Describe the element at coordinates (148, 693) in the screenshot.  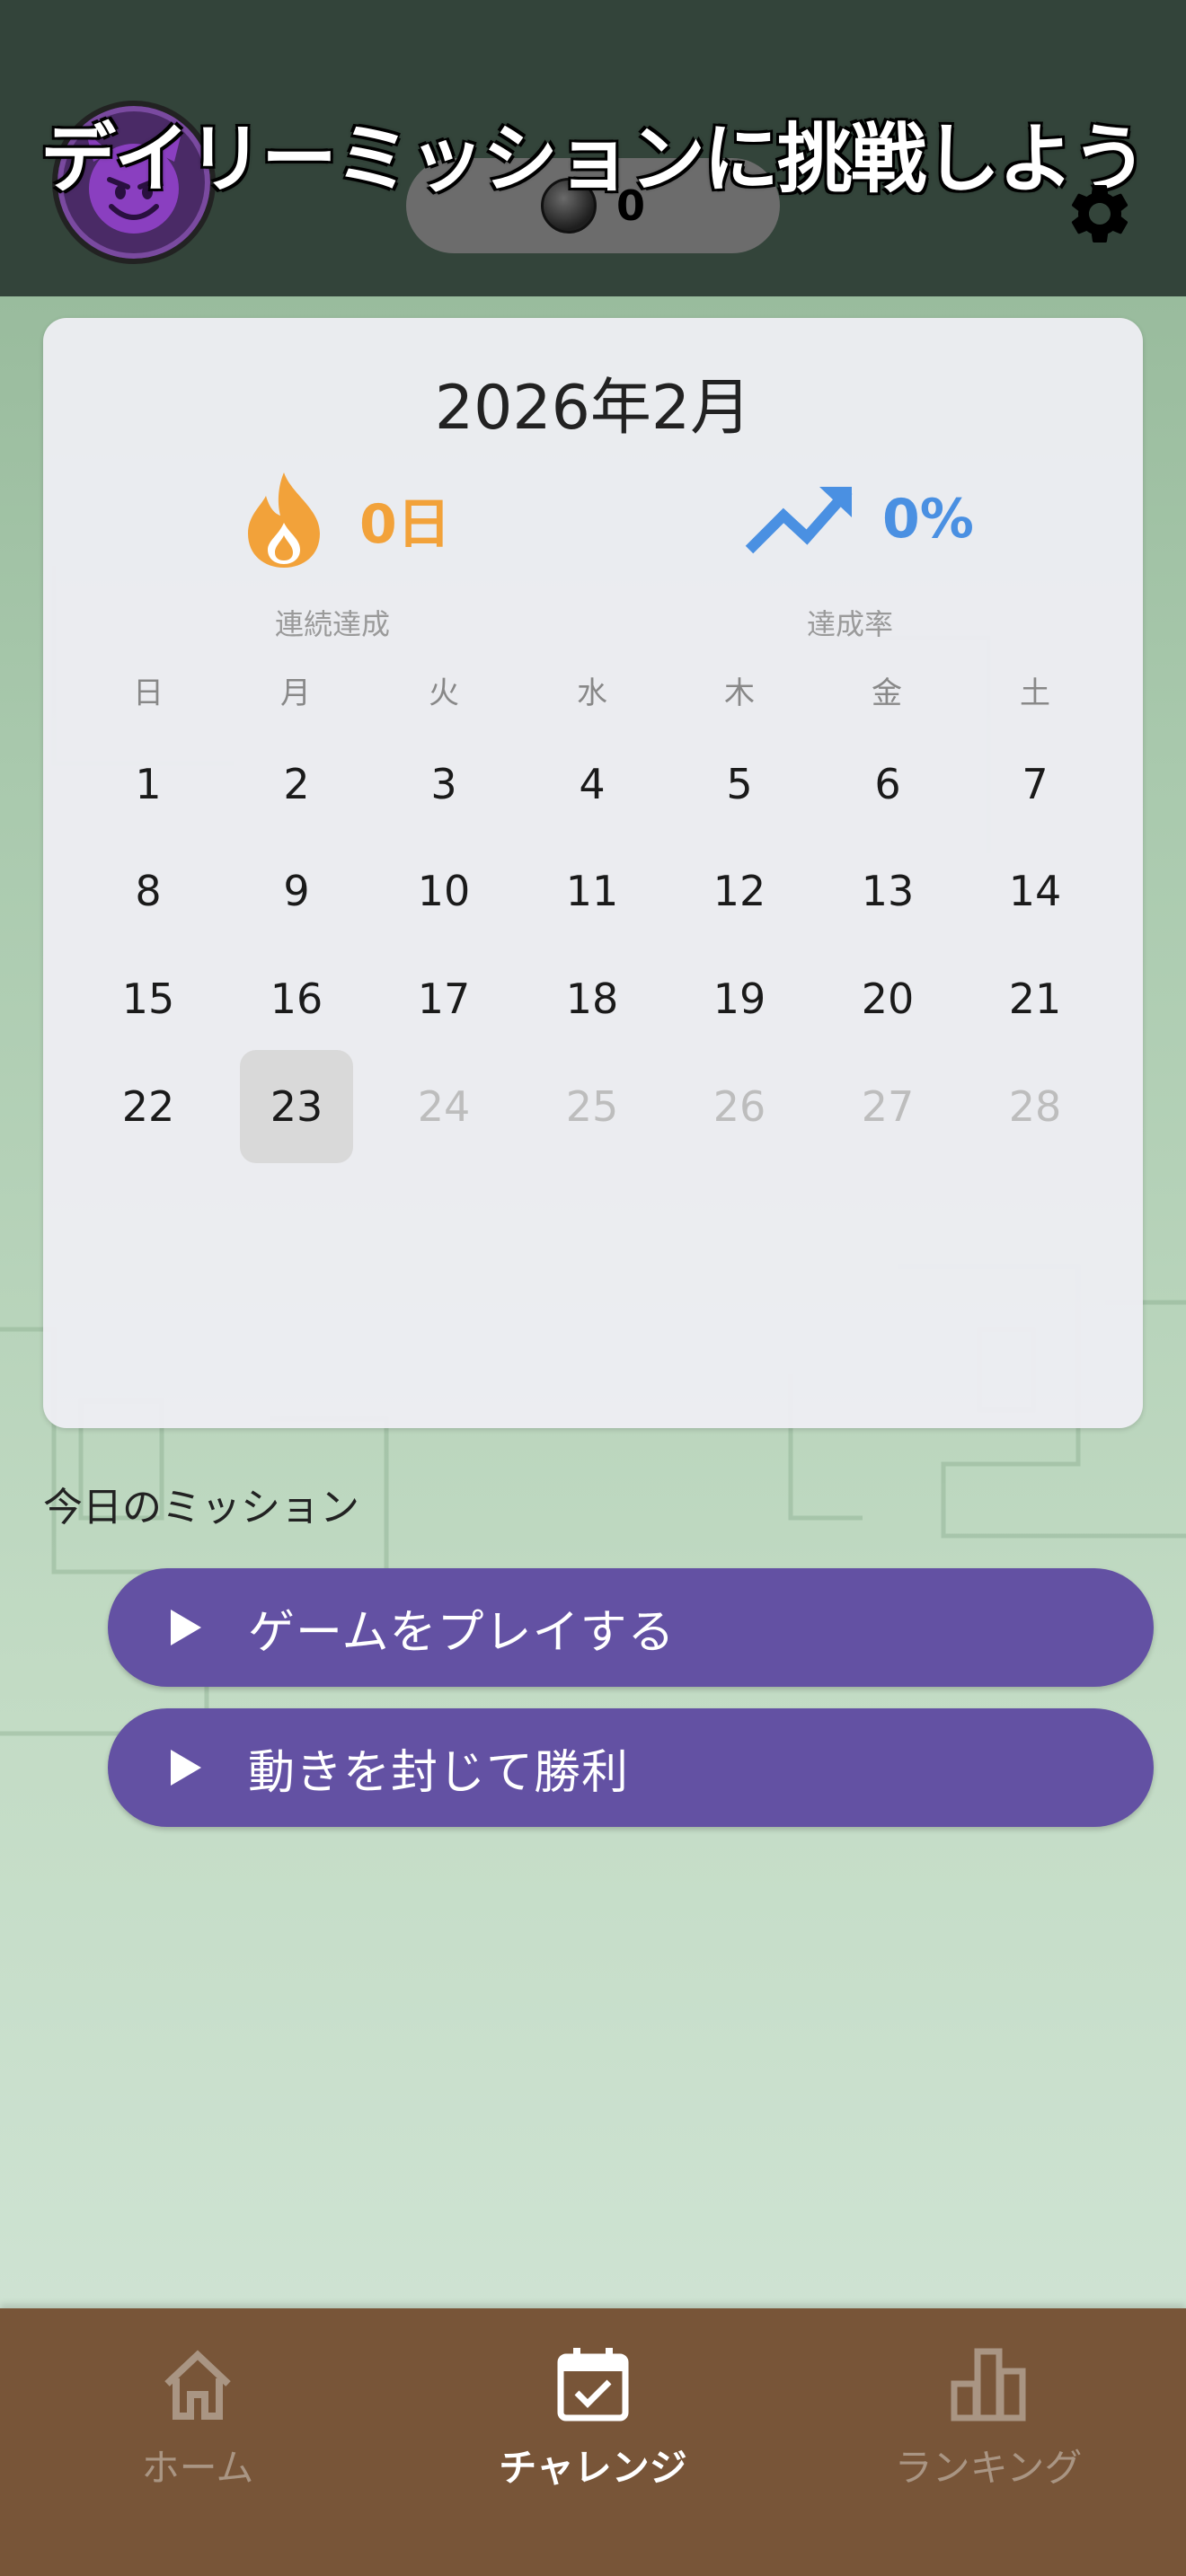
I see `weekday-sun: 日` at that location.